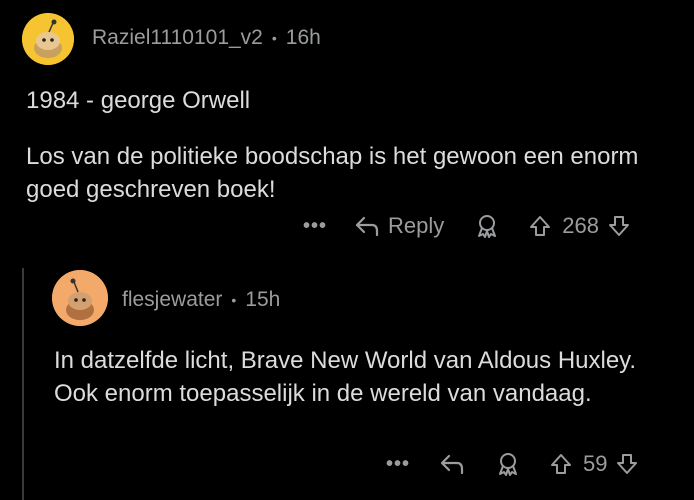 The height and width of the screenshot is (500, 694). Describe the element at coordinates (177, 38) in the screenshot. I see `username: Raziel1110101_v2` at that location.